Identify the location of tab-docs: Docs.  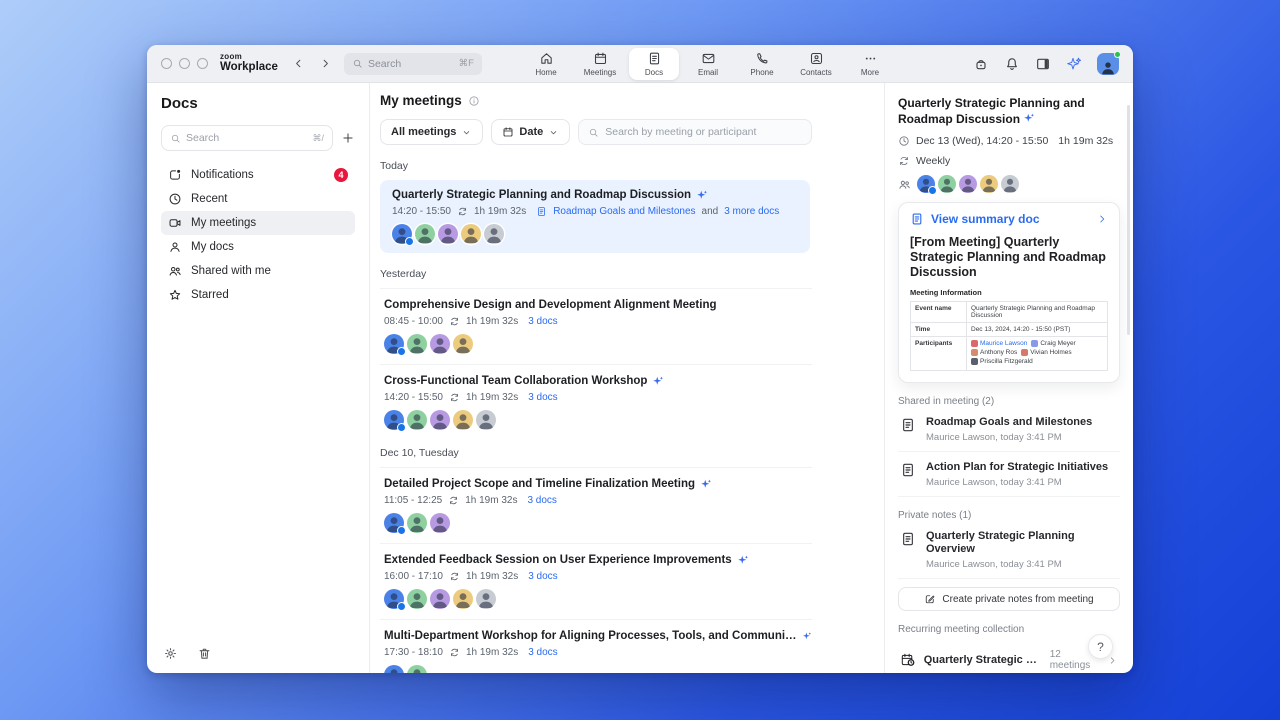
(654, 64).